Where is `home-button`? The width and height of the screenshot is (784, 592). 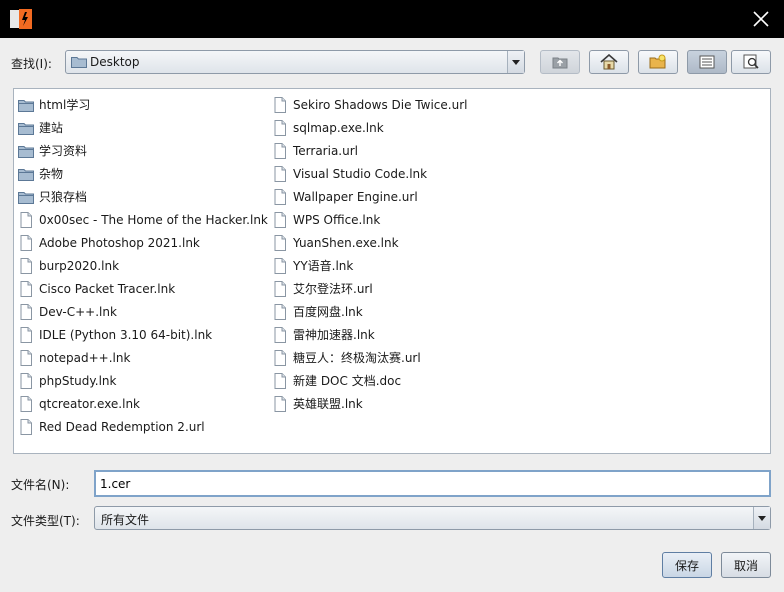 home-button is located at coordinates (609, 62).